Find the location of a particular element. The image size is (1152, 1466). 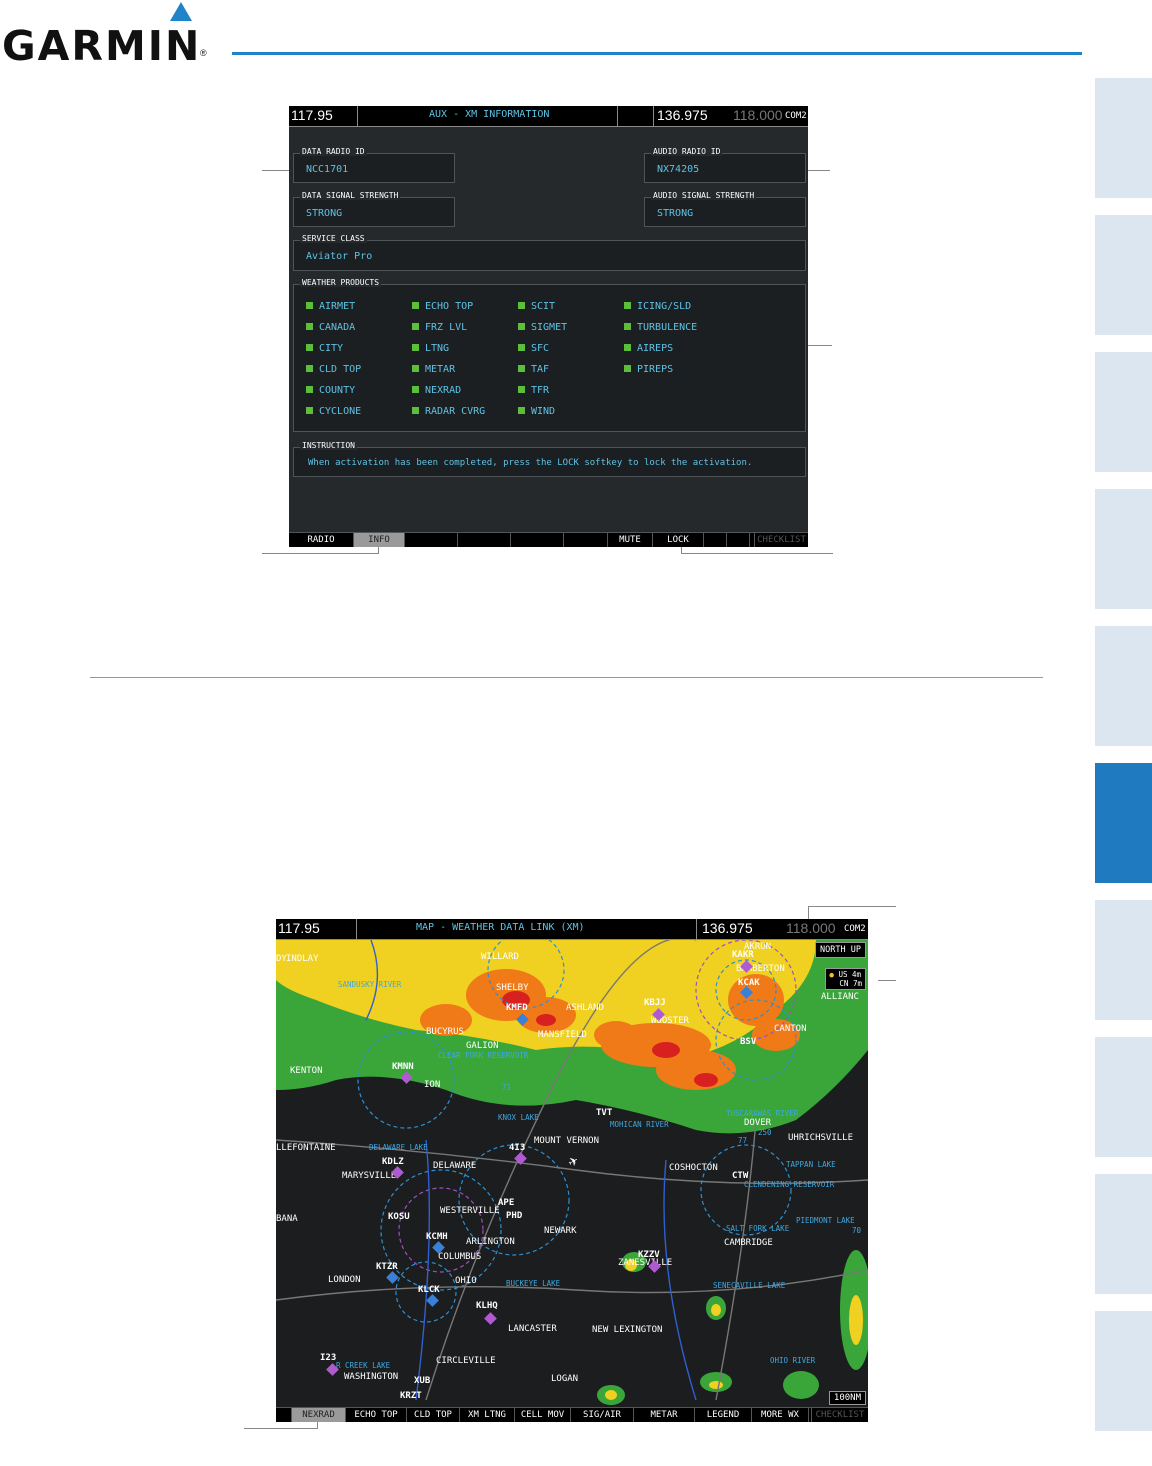

weather-product-item: TURBULENCE is located at coordinates (660, 327).